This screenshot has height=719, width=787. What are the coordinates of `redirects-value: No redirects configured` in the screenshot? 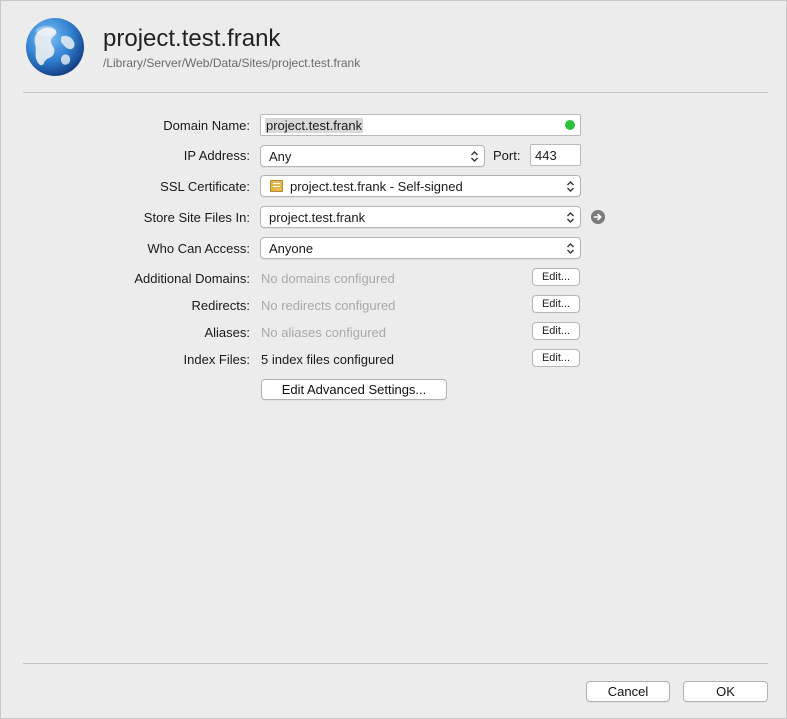 It's located at (328, 305).